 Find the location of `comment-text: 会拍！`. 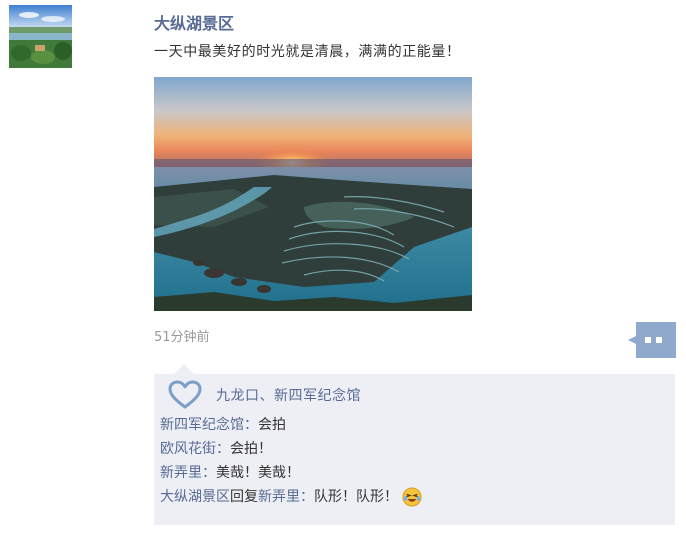

comment-text: 会拍！ is located at coordinates (251, 449).